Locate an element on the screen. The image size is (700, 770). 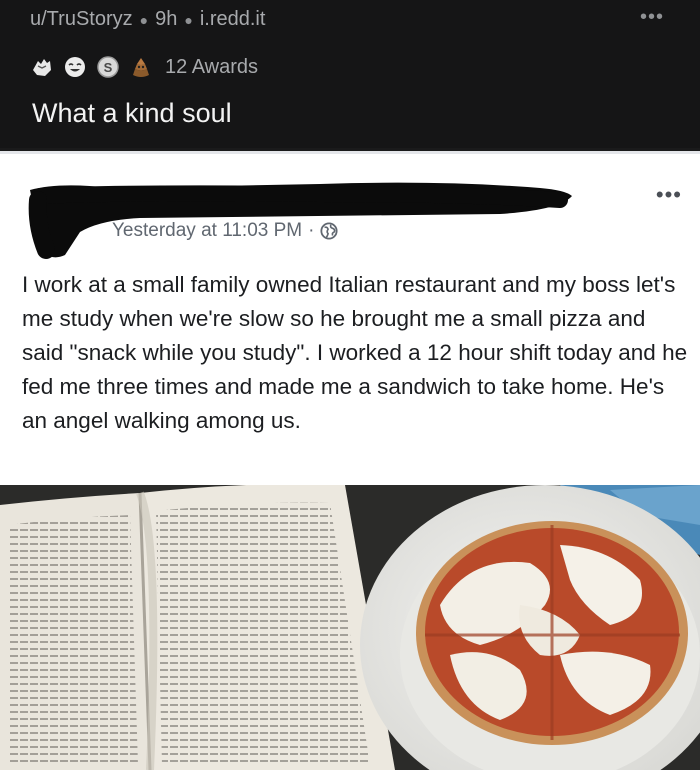
post-timestamp: Yesterday at 11:03 PM · is located at coordinates (225, 231).